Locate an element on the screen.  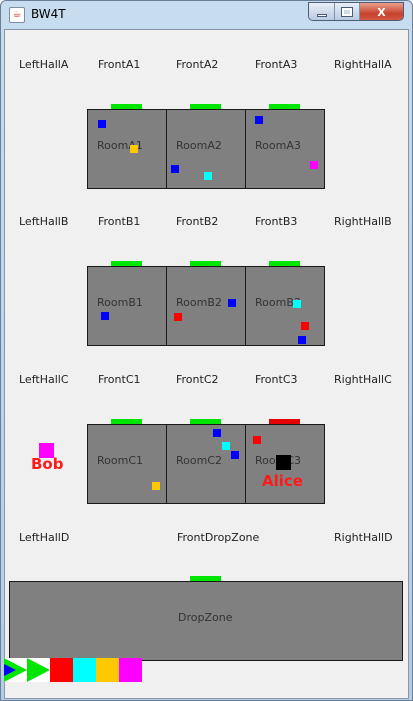
zone-label-righthallc: RightHallC is located at coordinates (363, 379).